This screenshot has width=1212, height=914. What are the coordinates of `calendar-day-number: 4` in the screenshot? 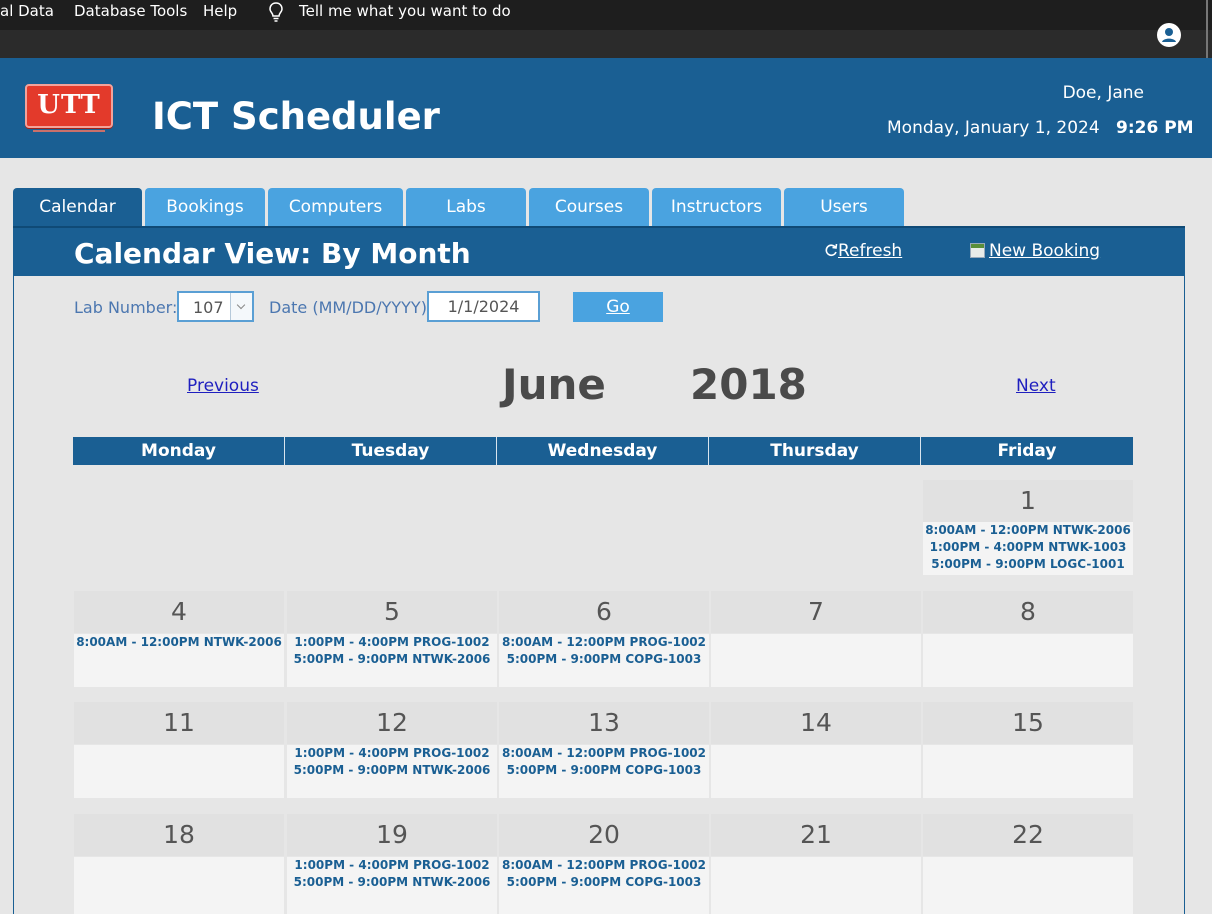 It's located at (179, 612).